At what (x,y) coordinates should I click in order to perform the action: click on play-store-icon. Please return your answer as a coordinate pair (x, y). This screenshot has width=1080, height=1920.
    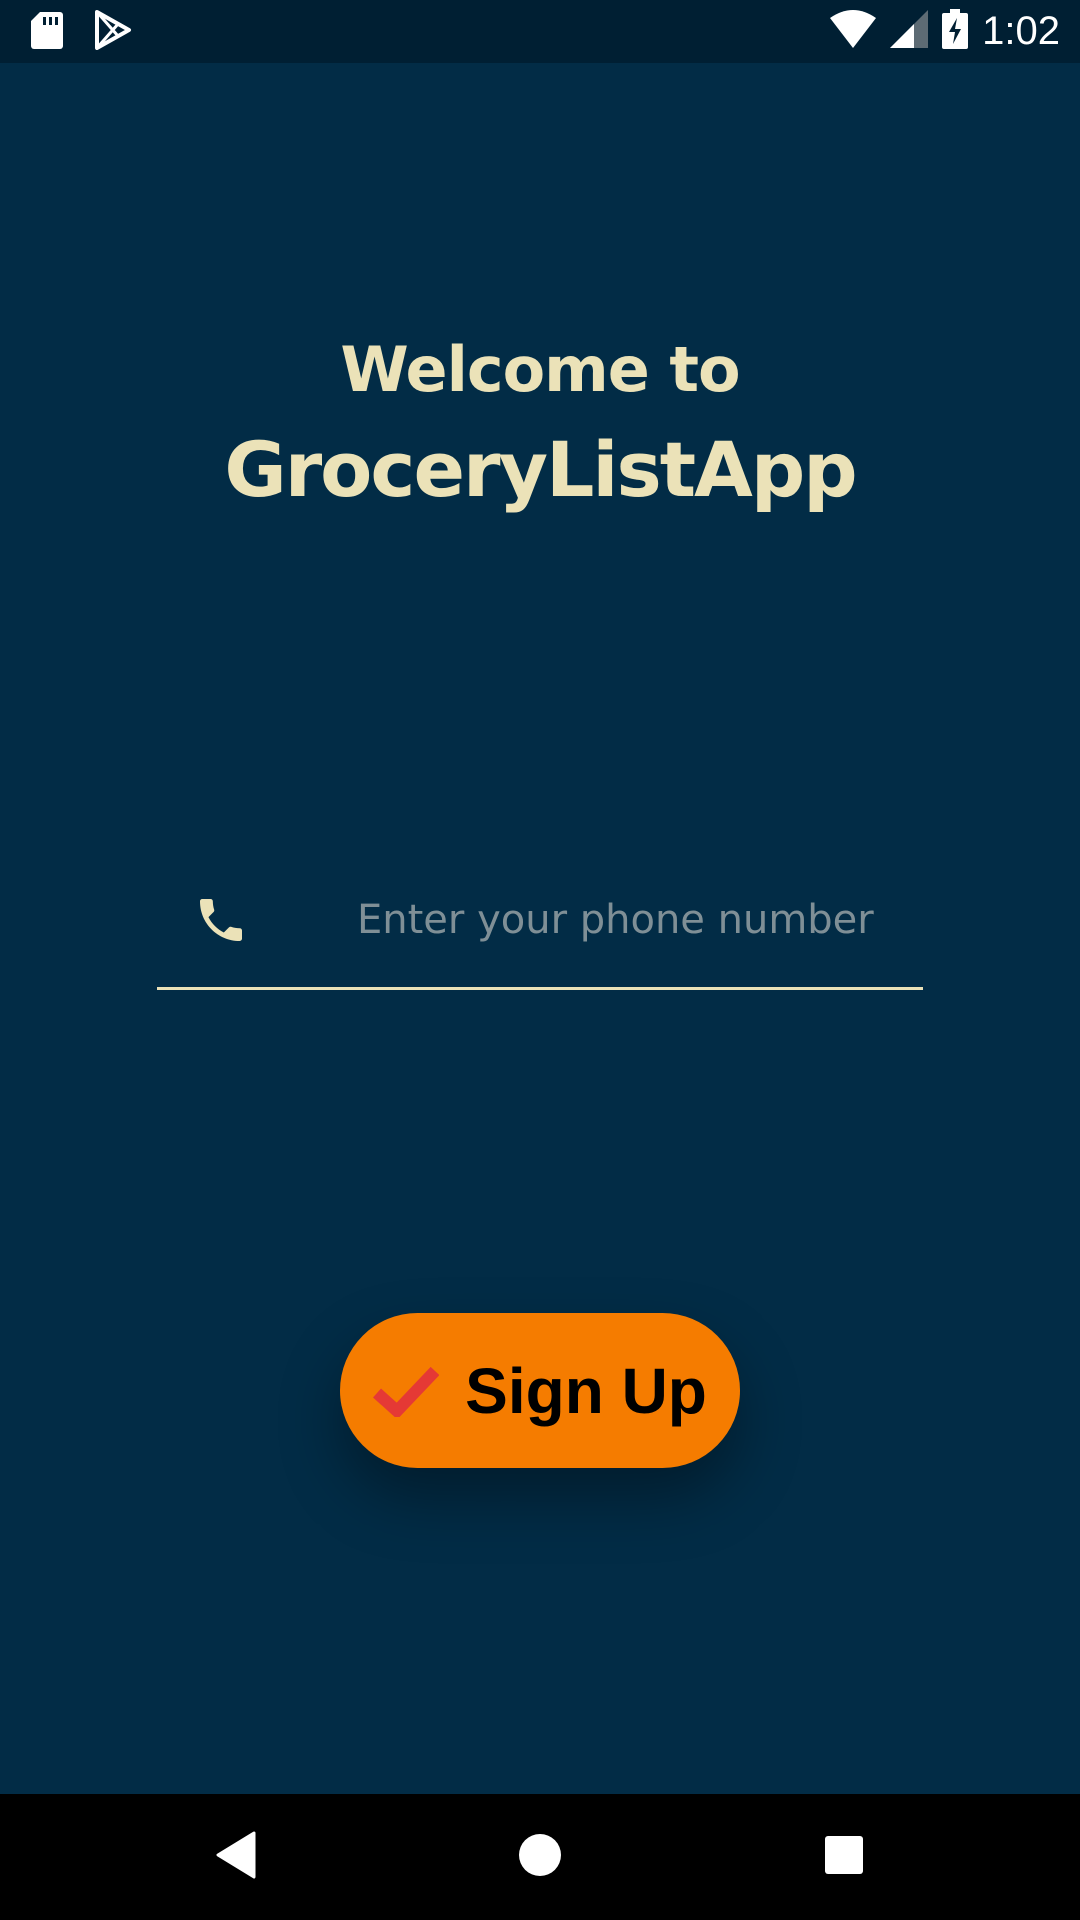
    Looking at the image, I should click on (113, 32).